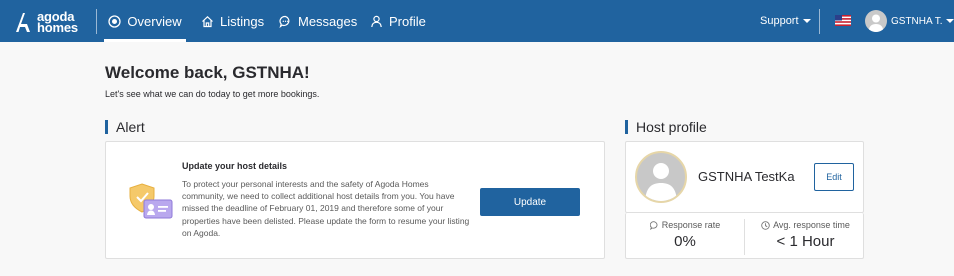 Image resolution: width=954 pixels, height=276 pixels. What do you see at coordinates (23, 22) in the screenshot?
I see `agoda-logo-icon` at bounding box center [23, 22].